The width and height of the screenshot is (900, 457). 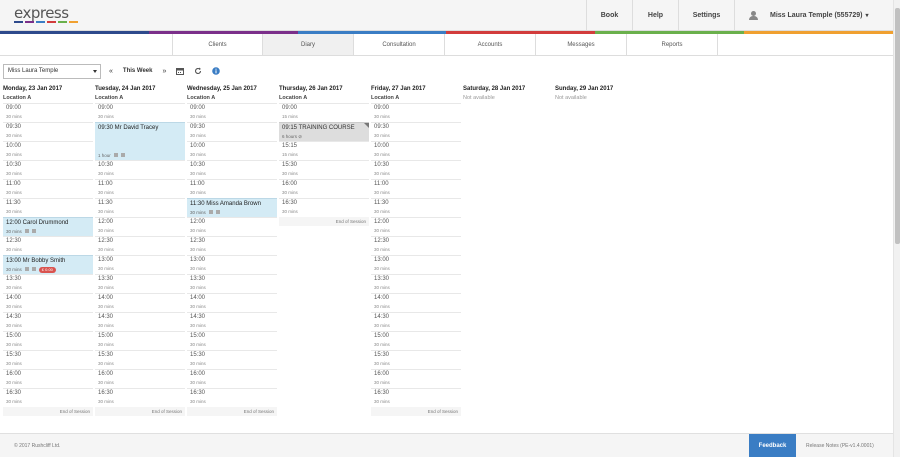 What do you see at coordinates (36, 261) in the screenshot?
I see `appointment-title: 13:00 Mr Bobby Smith` at bounding box center [36, 261].